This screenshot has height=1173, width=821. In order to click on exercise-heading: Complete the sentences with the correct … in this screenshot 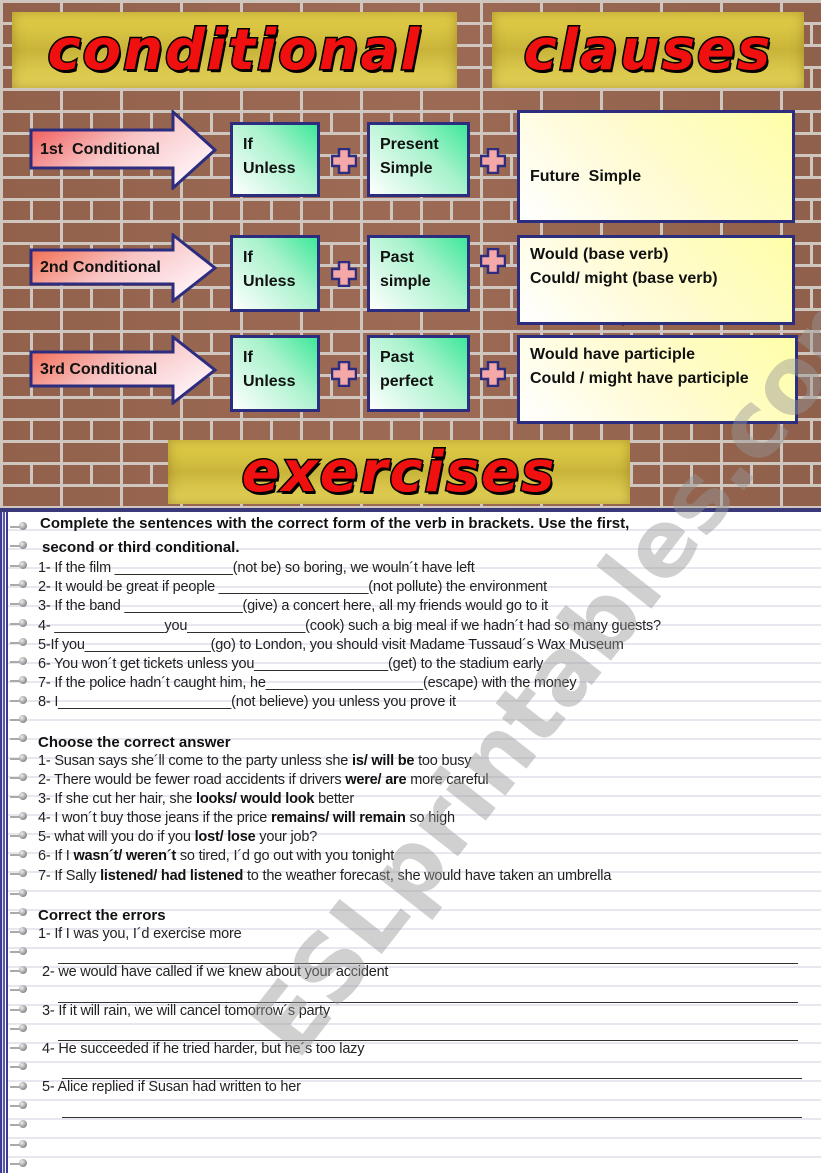, I will do `click(335, 523)`.